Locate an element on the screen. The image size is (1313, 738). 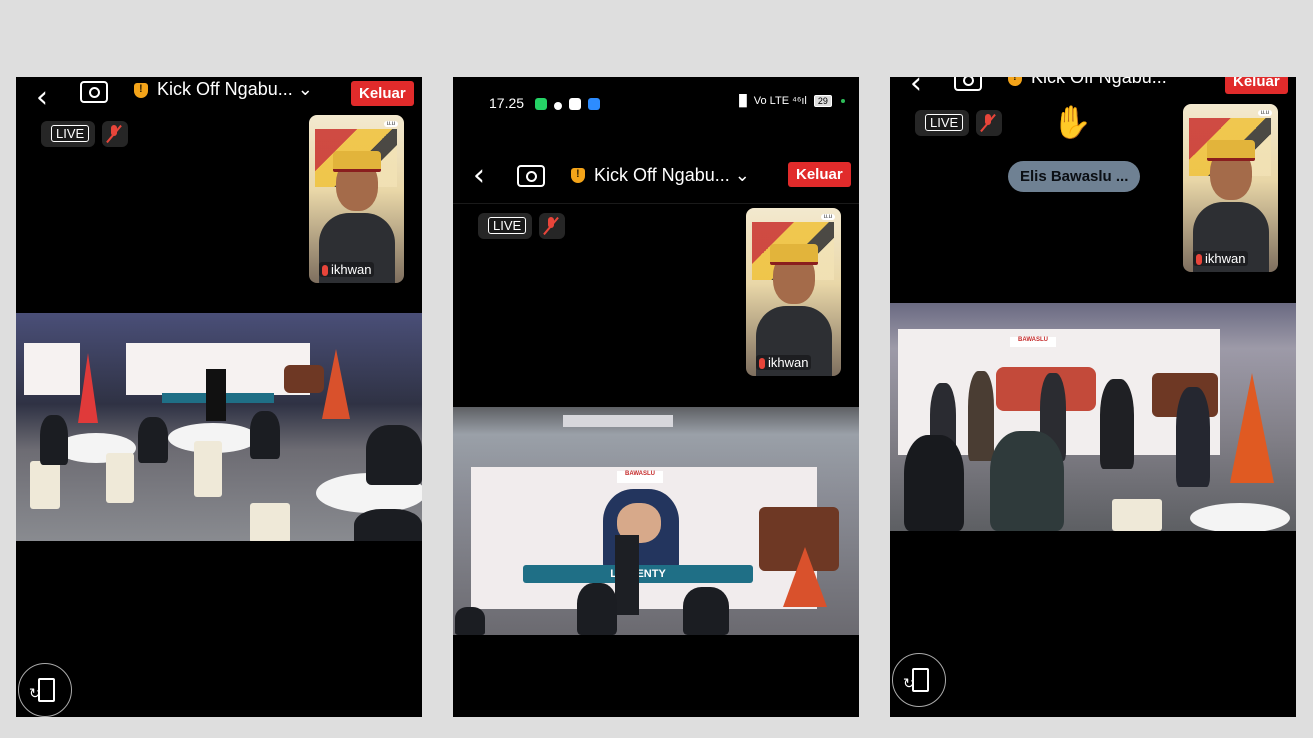
zoom-icon is located at coordinates (593, 104).